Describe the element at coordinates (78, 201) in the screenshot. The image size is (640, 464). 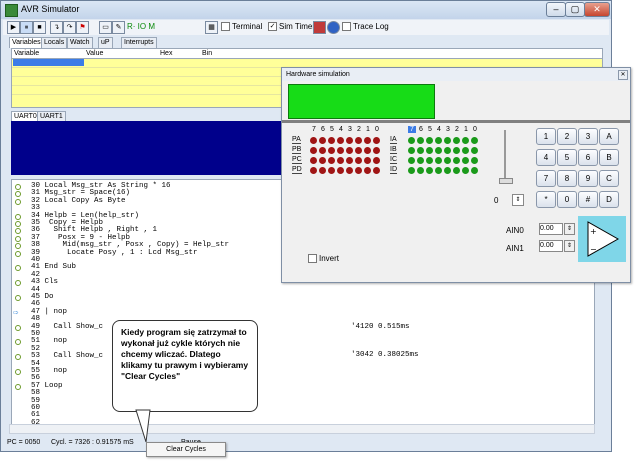
I see `code-line: 32 Local Copy As Byte` at that location.